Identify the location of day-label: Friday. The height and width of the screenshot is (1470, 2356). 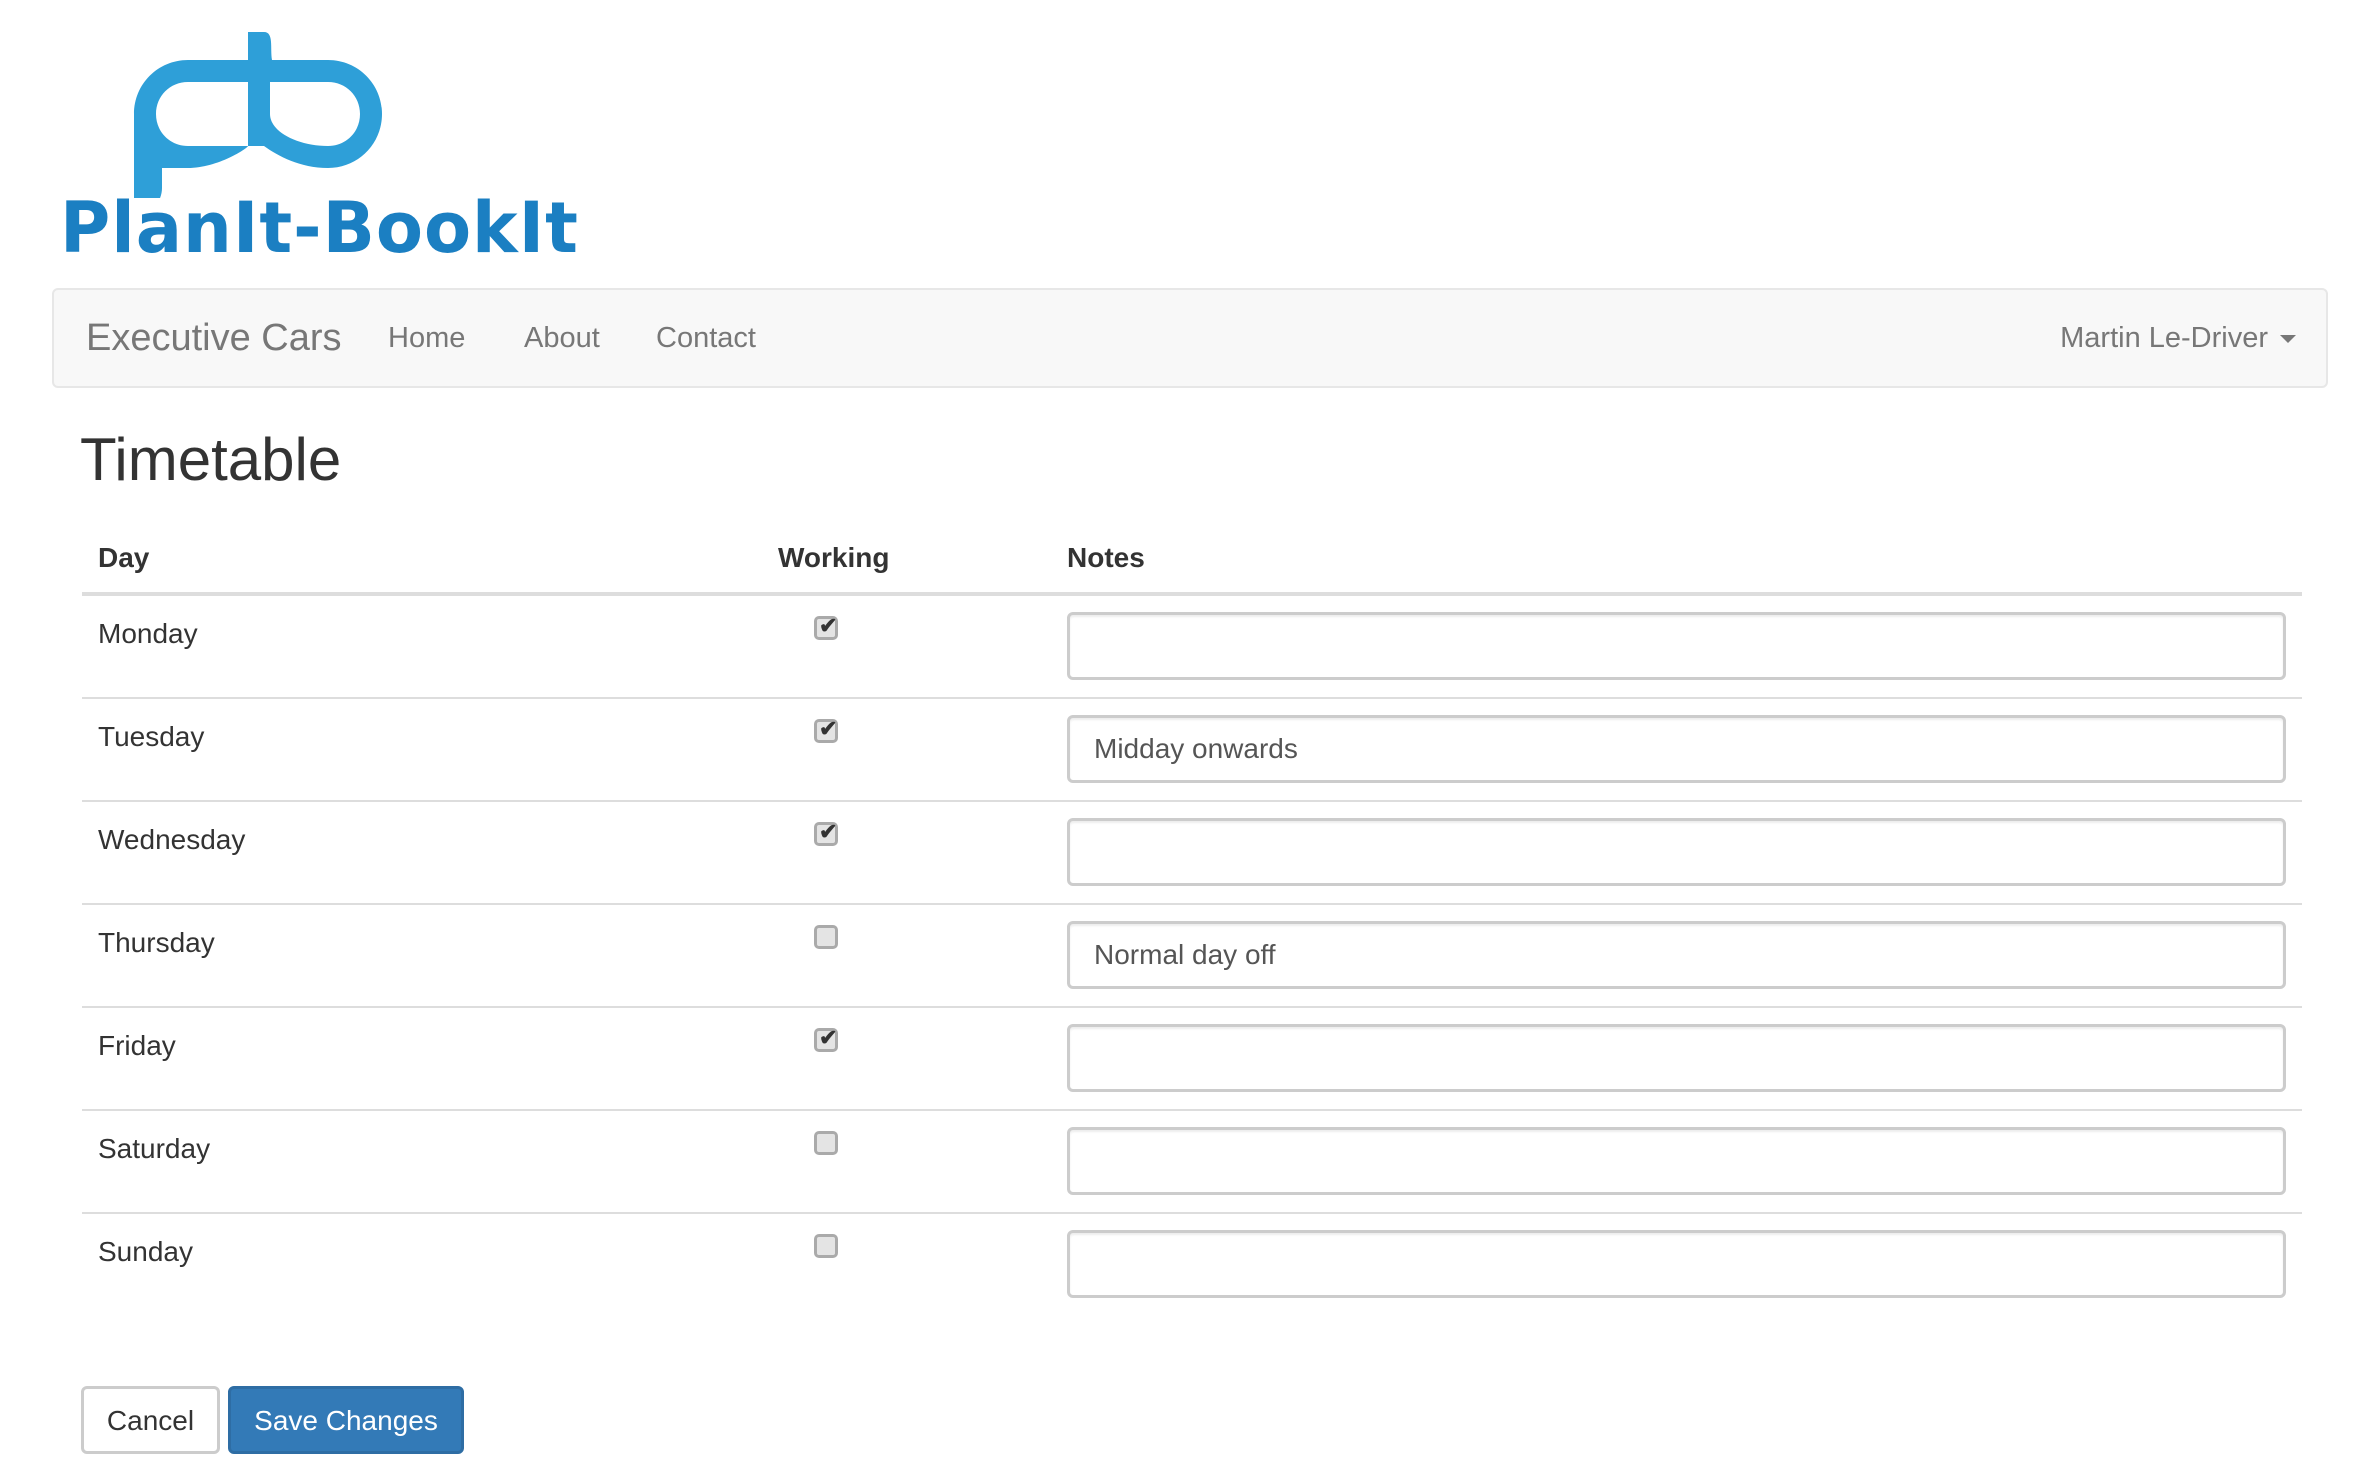
(137, 1045).